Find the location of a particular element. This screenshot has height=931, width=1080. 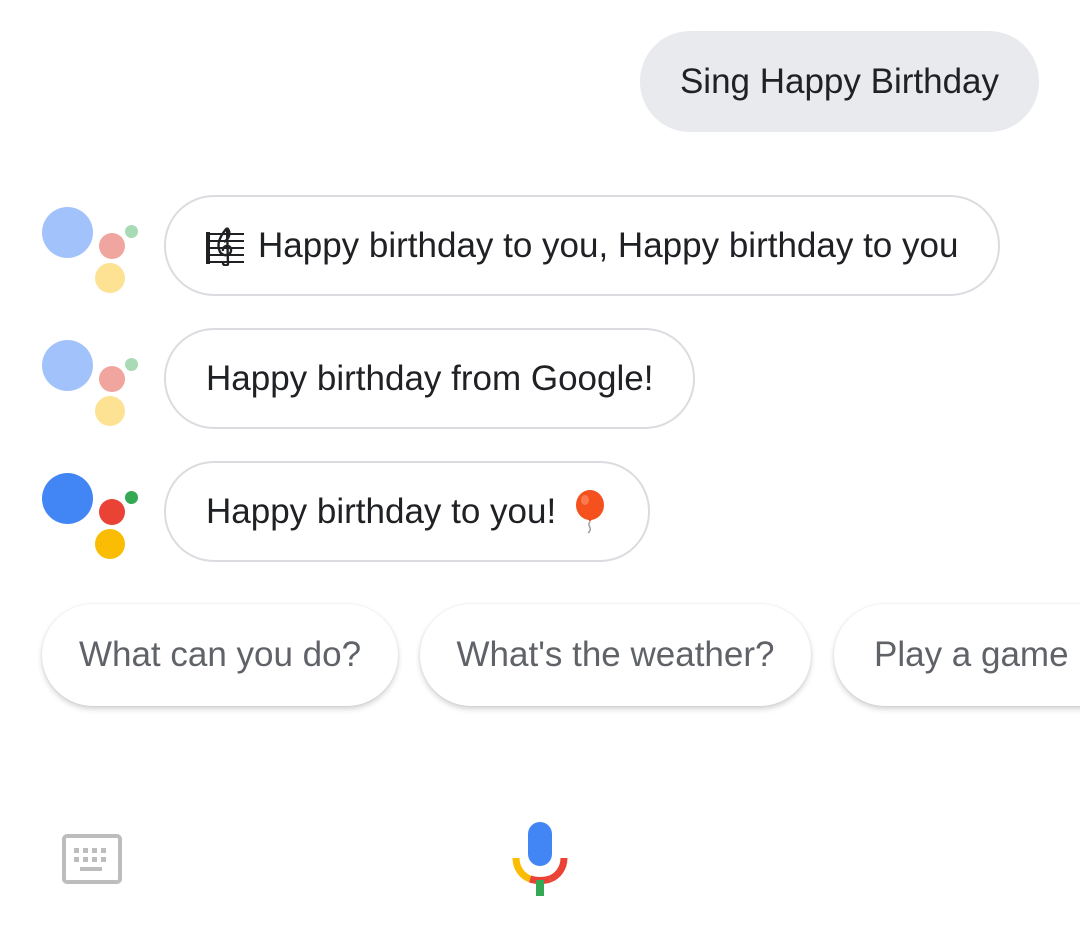

keyboard-icon is located at coordinates (92, 859).